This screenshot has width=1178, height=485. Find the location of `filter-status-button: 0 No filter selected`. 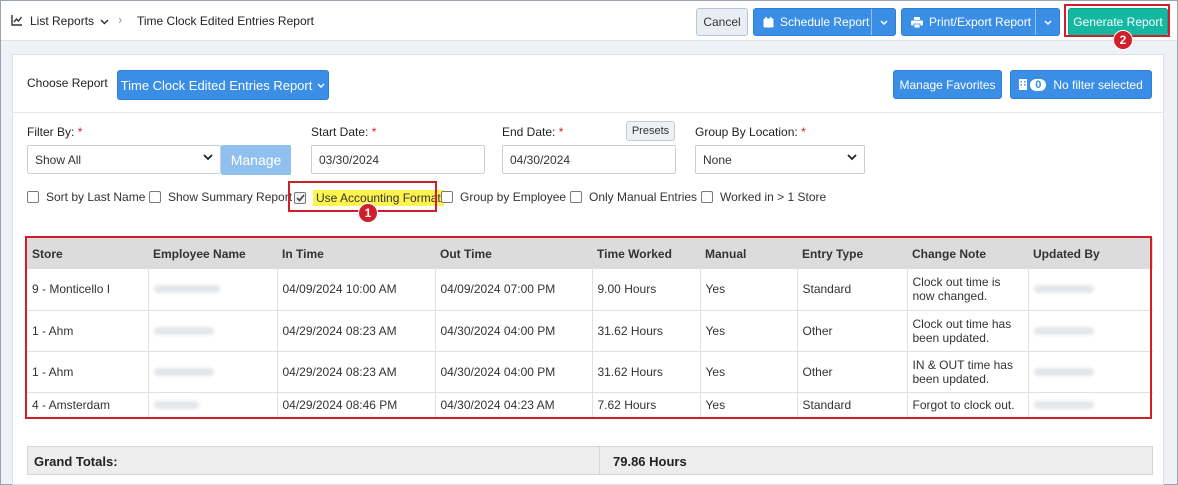

filter-status-button: 0 No filter selected is located at coordinates (1081, 84).